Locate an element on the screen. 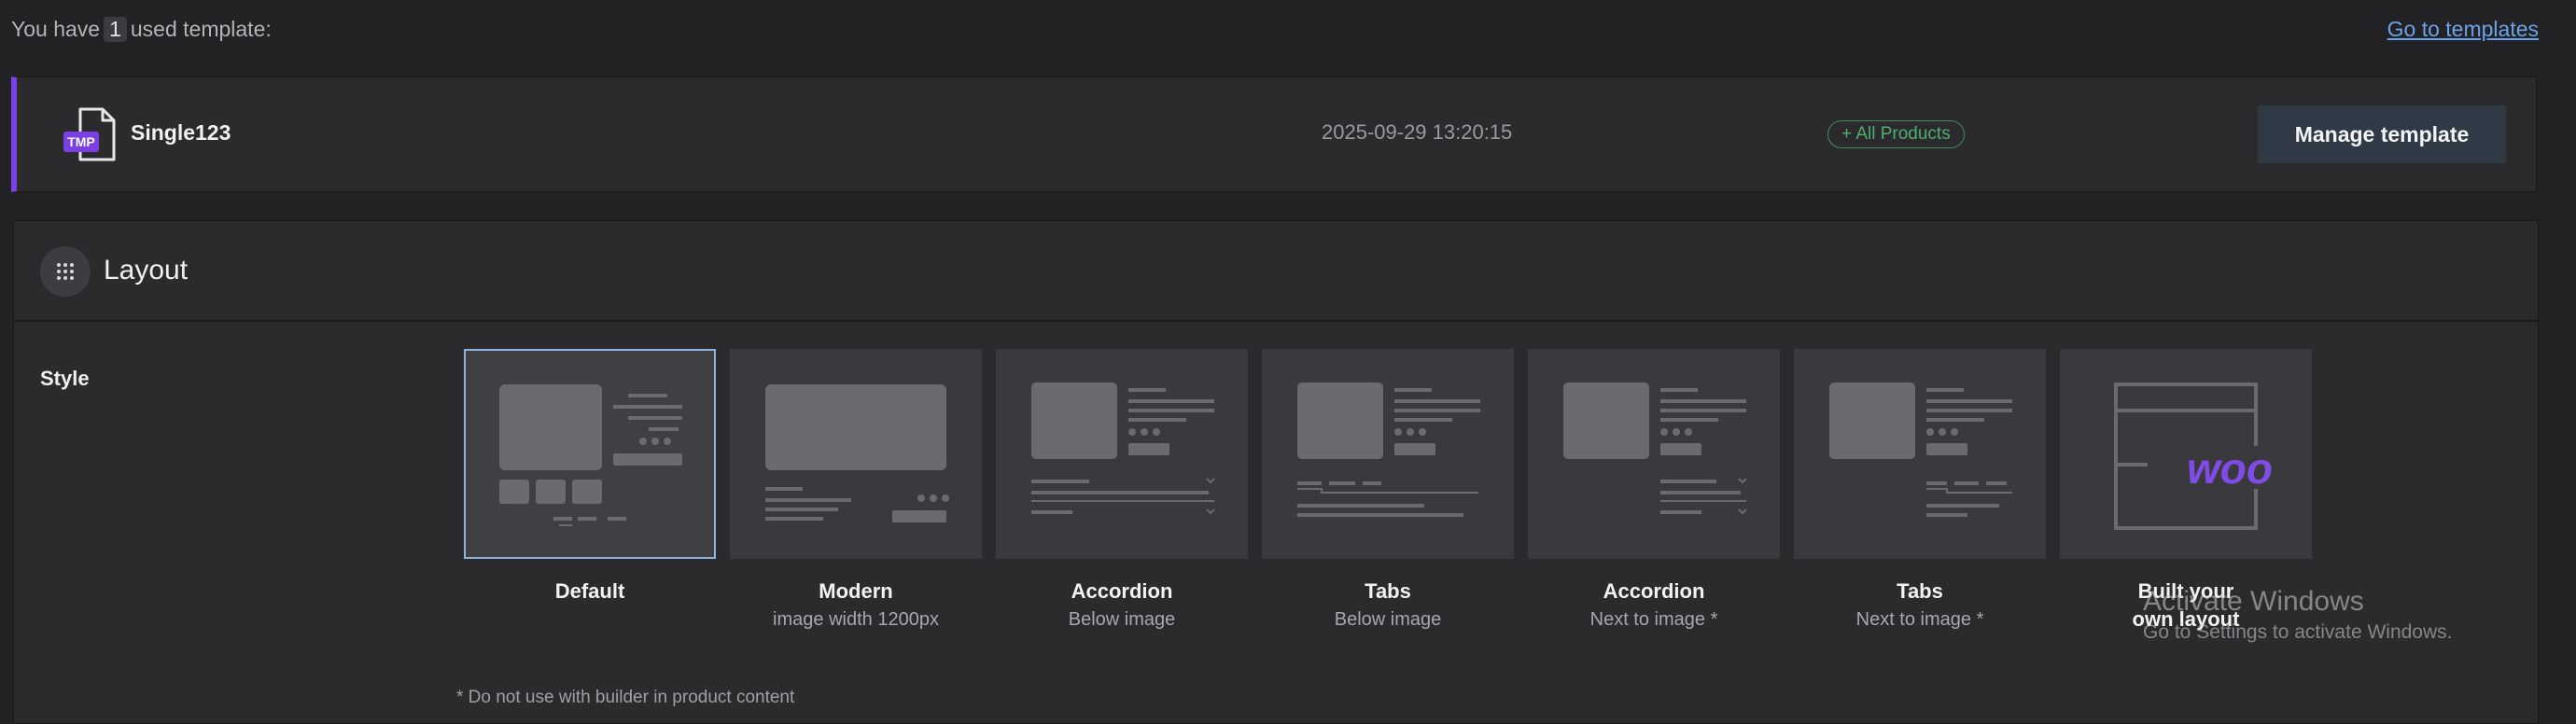 The image size is (2576, 724). layout-option-tabs-below: Tabs Below image is located at coordinates (1388, 490).